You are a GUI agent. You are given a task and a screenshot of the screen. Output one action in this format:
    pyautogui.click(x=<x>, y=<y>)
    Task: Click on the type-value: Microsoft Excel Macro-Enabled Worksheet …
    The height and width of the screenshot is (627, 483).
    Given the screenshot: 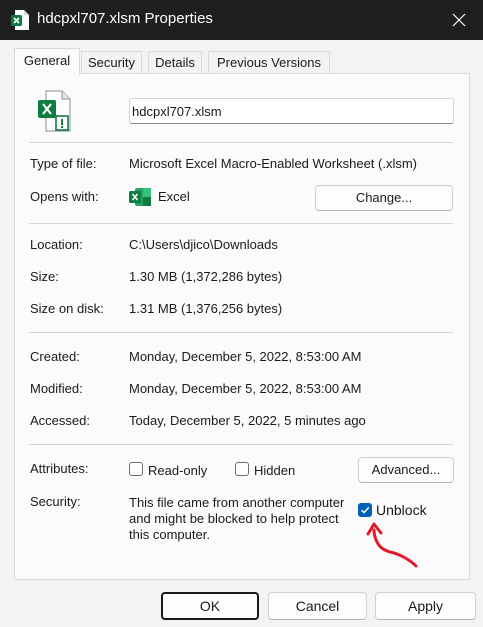 What is the action you would take?
    pyautogui.click(x=273, y=163)
    